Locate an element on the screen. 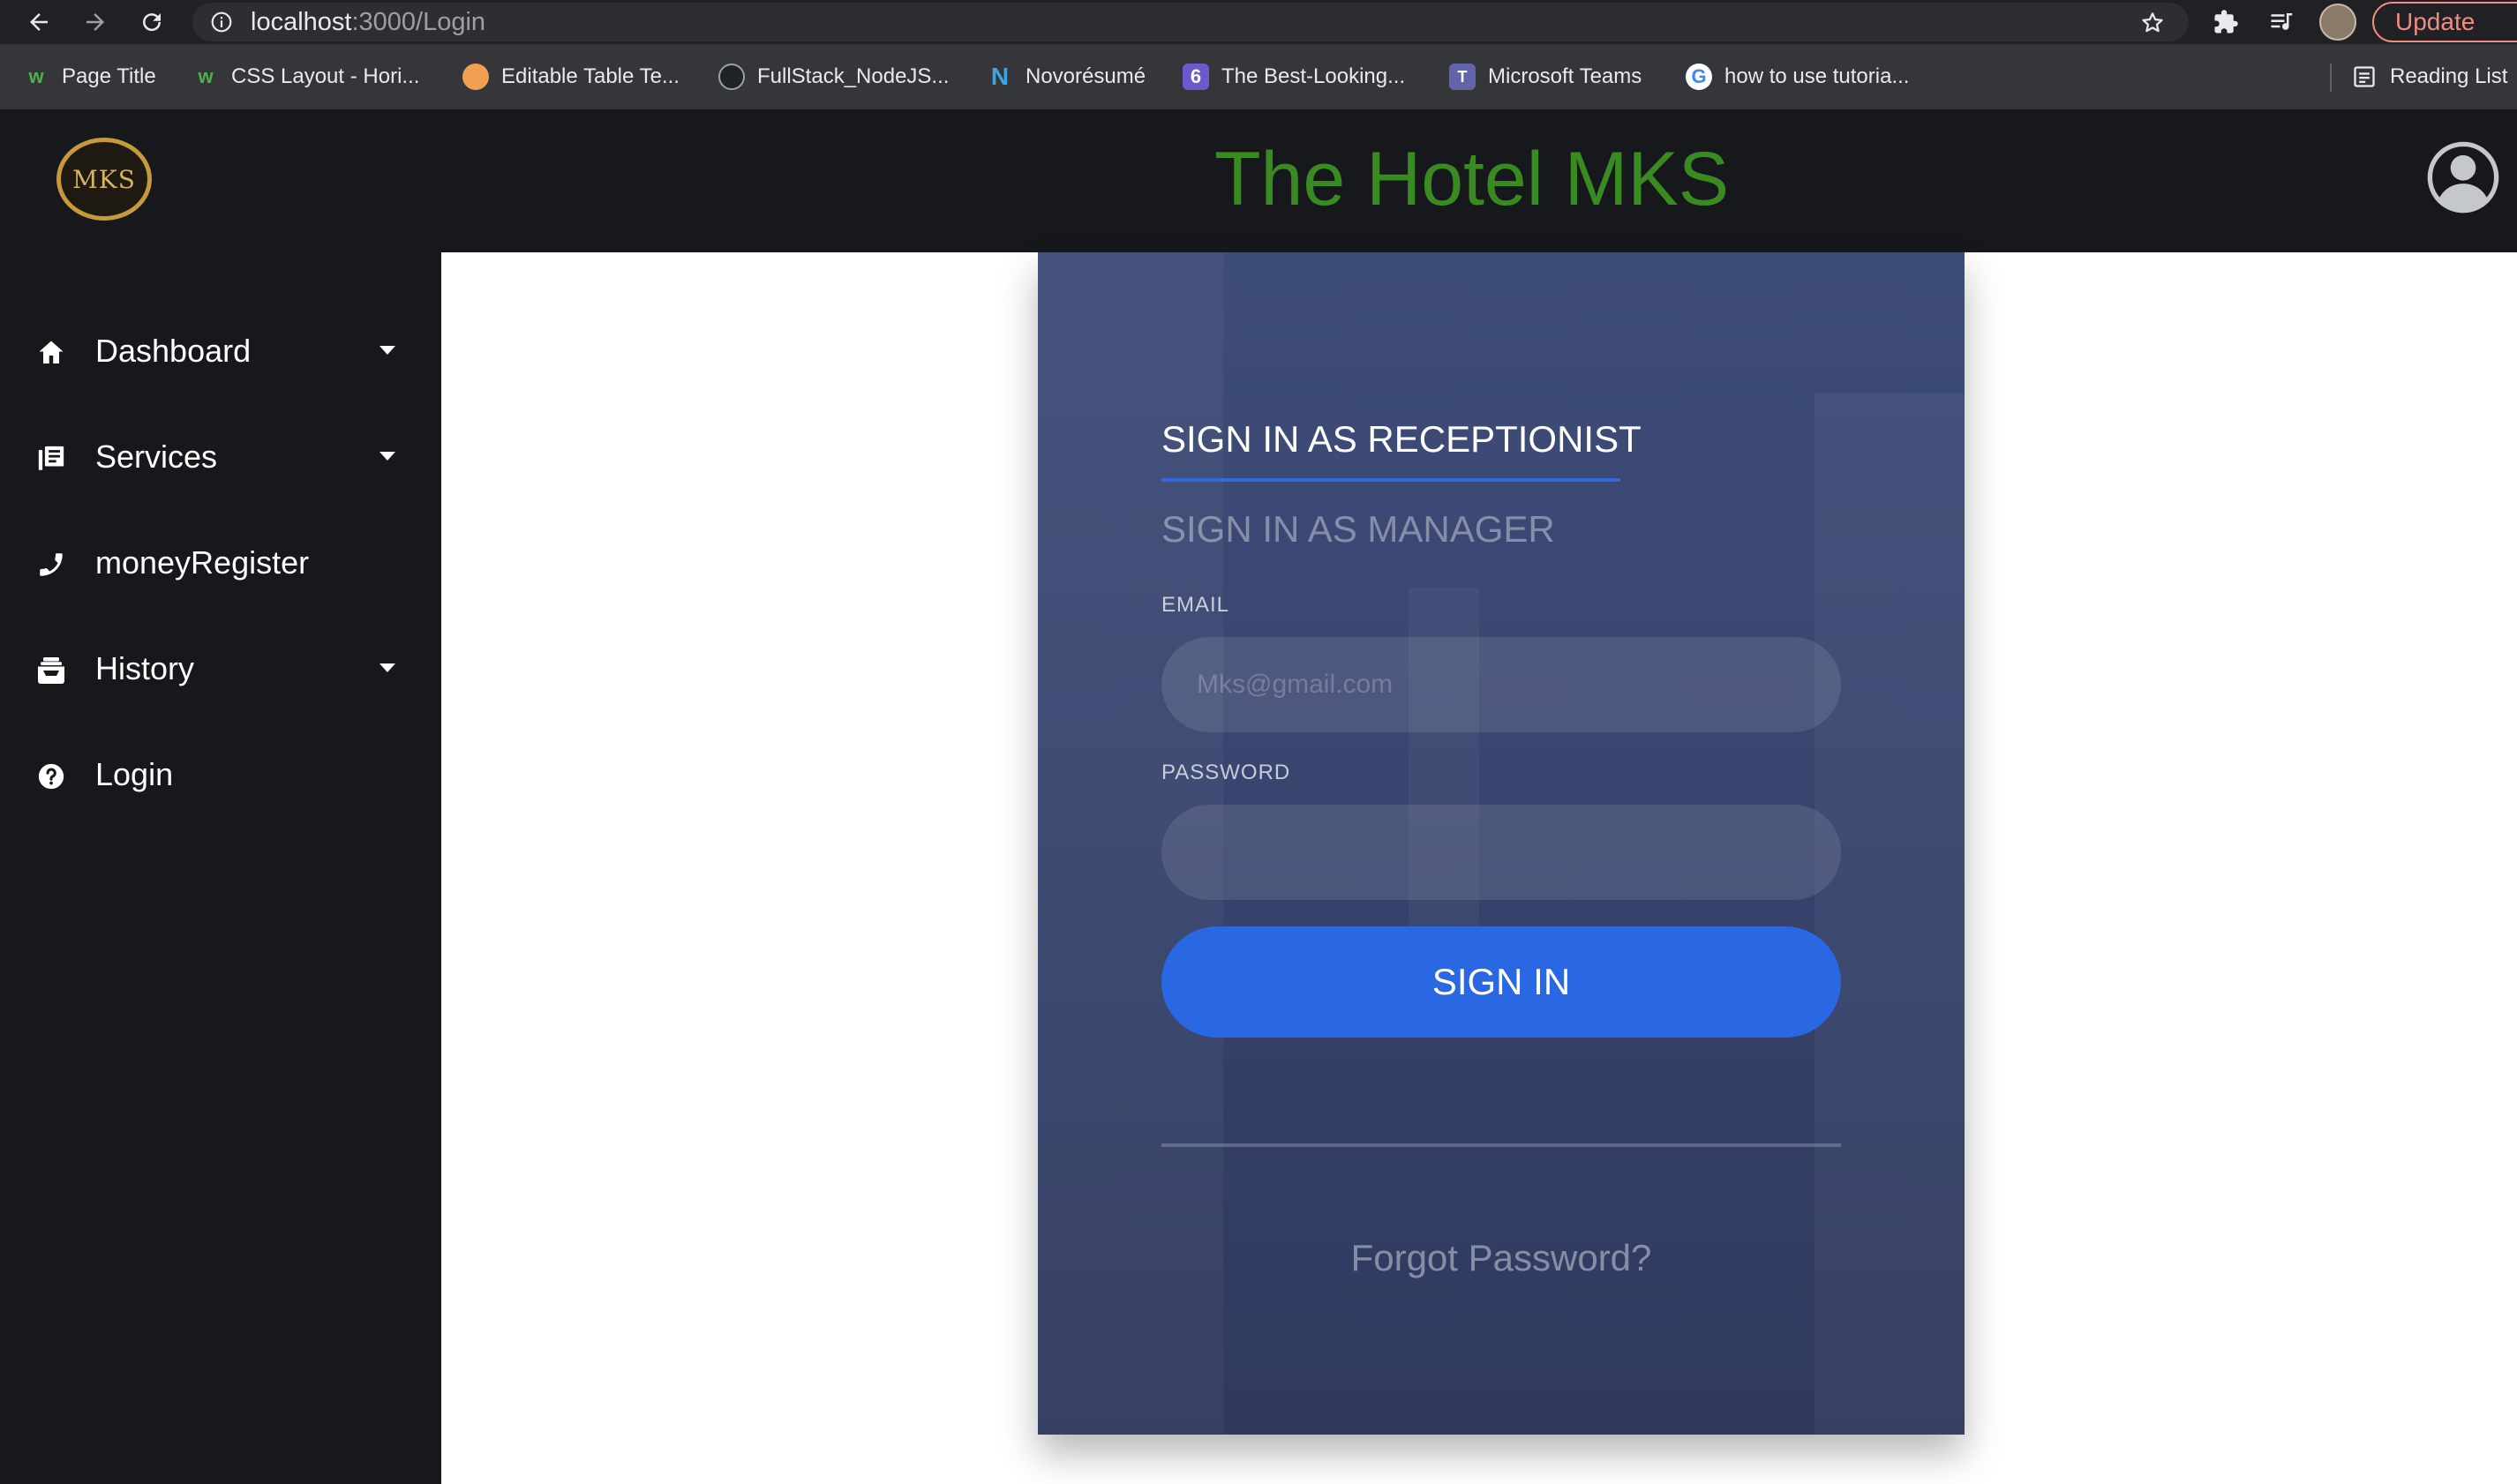 Image resolution: width=2517 pixels, height=1484 pixels. email-field is located at coordinates (1501, 684).